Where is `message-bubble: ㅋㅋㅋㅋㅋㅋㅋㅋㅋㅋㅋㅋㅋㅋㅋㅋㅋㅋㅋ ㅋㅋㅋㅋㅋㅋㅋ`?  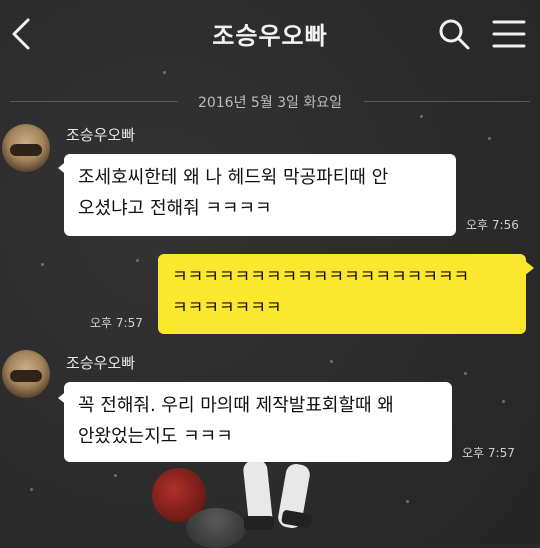
message-bubble: ㅋㅋㅋㅋㅋㅋㅋㅋㅋㅋㅋㅋㅋㅋㅋㅋㅋㅋㅋ ㅋㅋㅋㅋㅋㅋㅋ is located at coordinates (342, 294).